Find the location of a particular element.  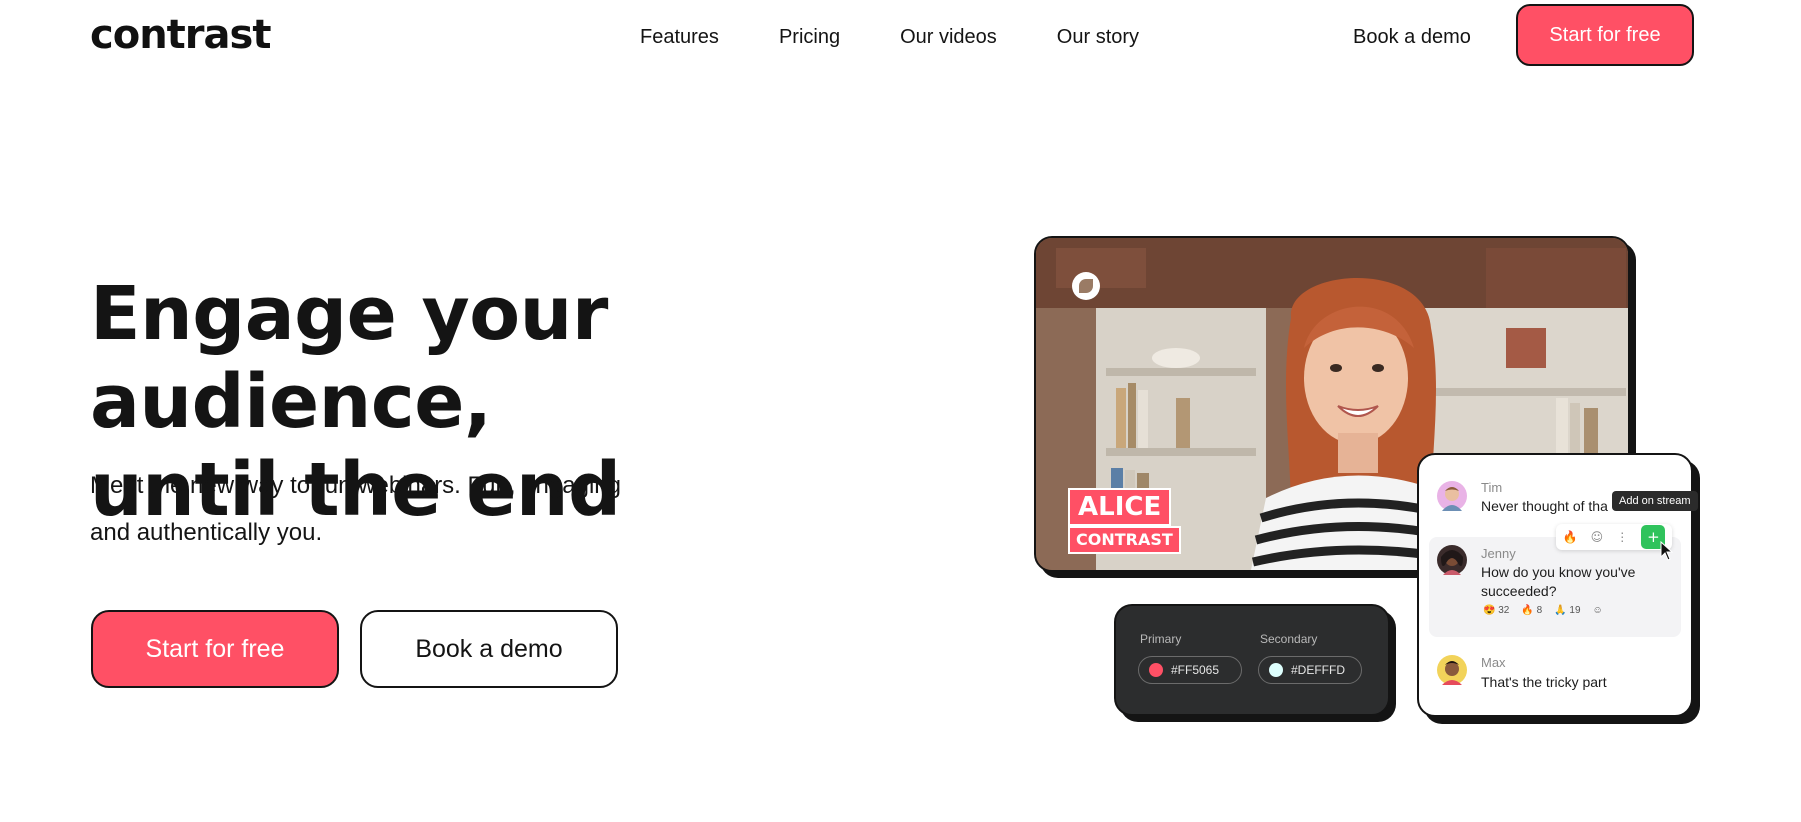

nav-our-story: Our story is located at coordinates (1098, 37).